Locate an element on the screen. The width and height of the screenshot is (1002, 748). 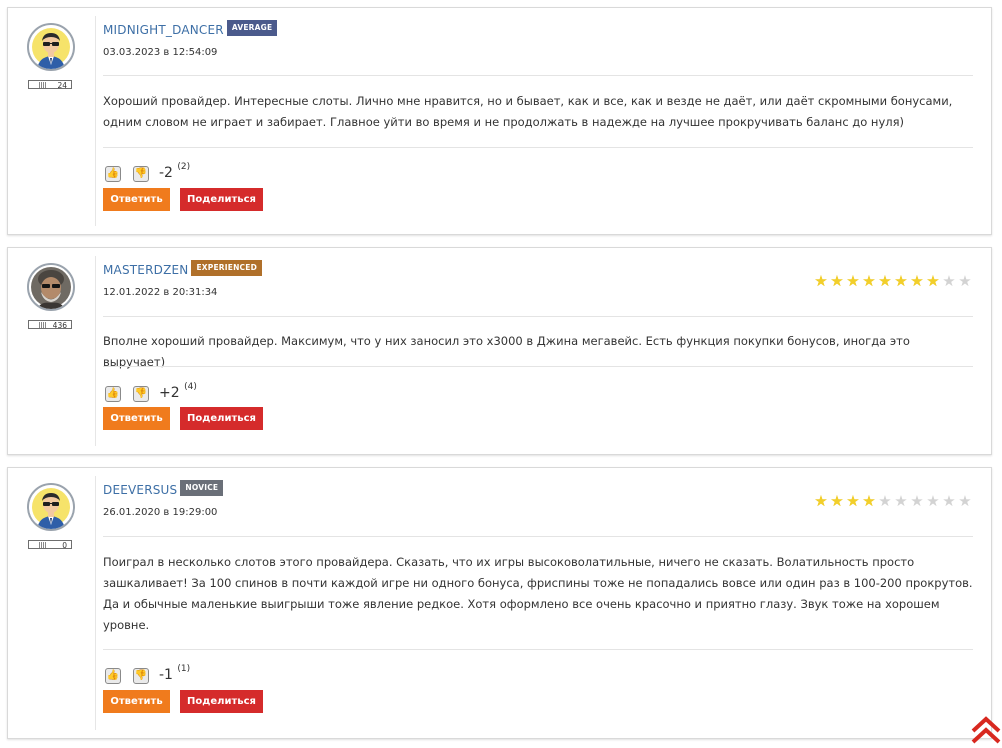
reputation-badge: 24 is located at coordinates (50, 85).